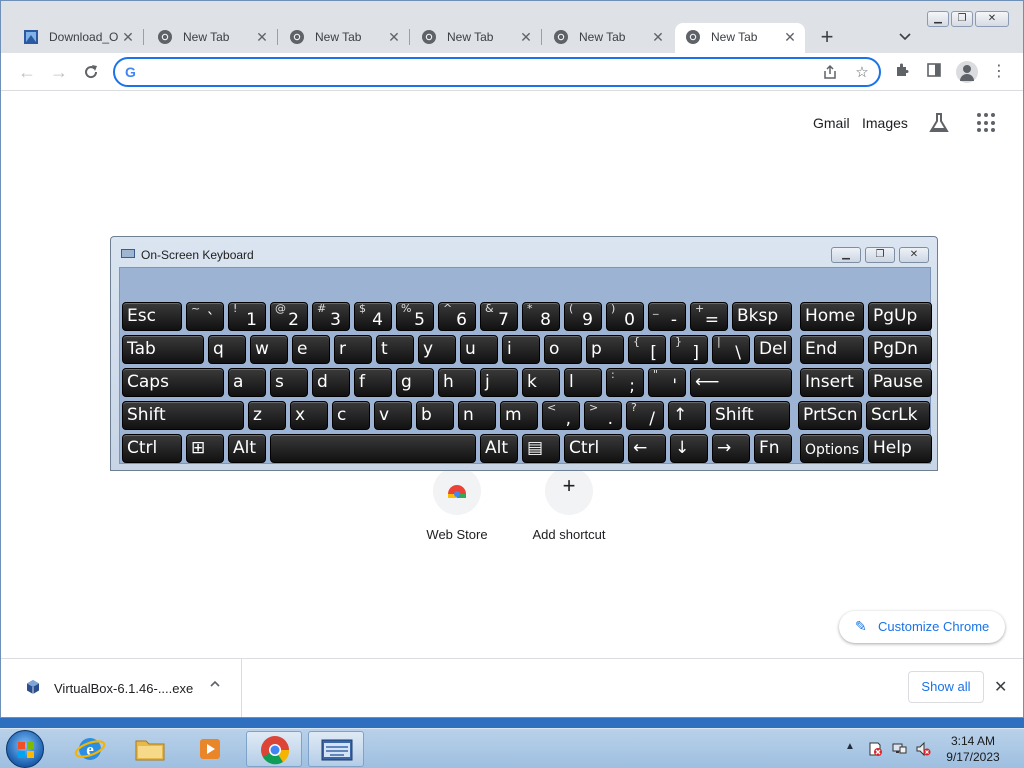 This screenshot has width=1024, height=768. What do you see at coordinates (519, 415) in the screenshot?
I see `key-m: m` at bounding box center [519, 415].